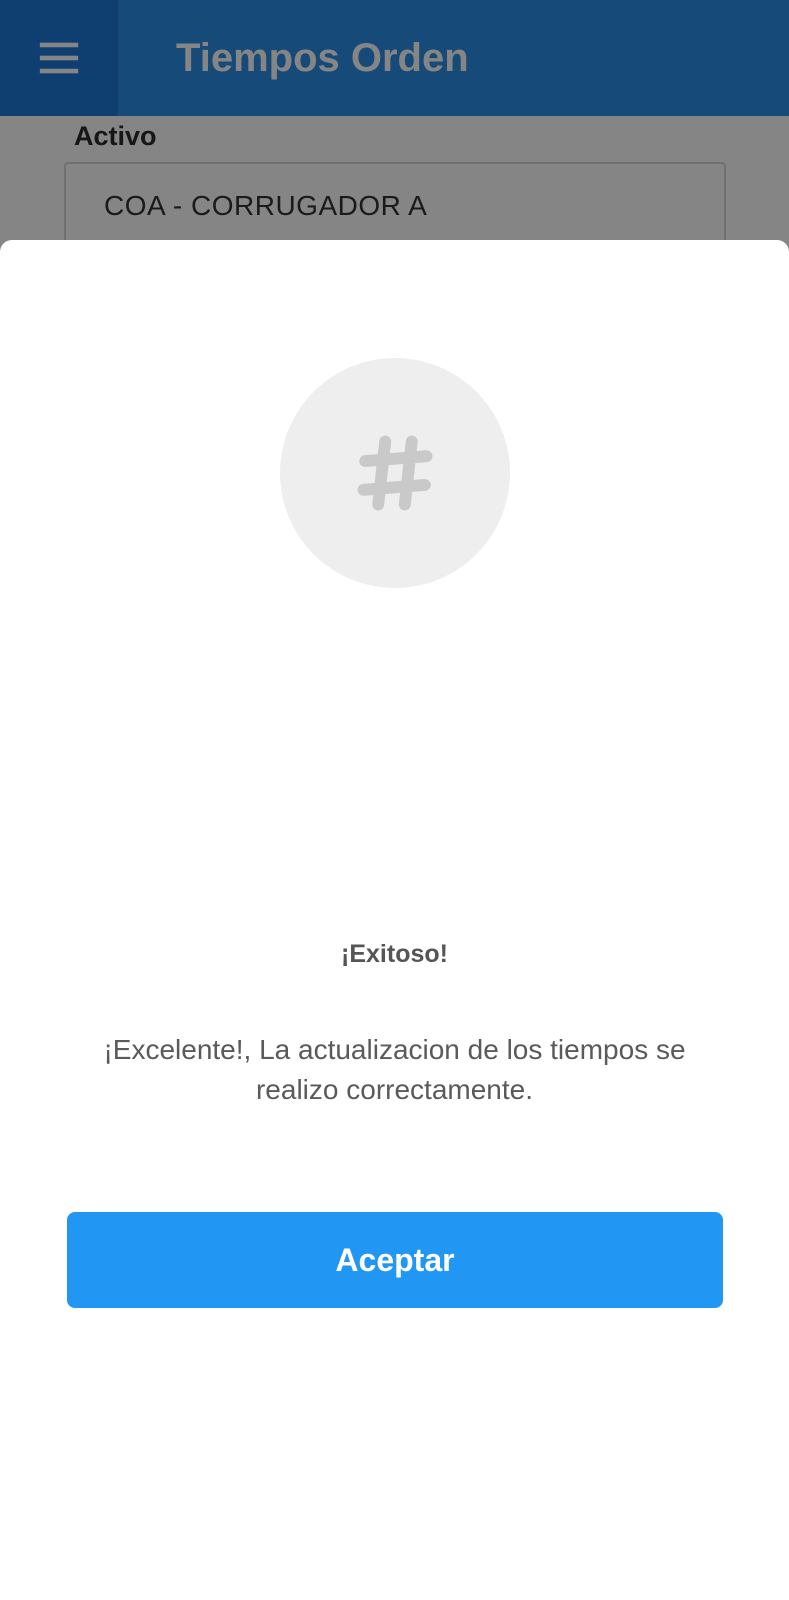 This screenshot has height=1600, width=789. I want to click on accept-button: Aceptar, so click(395, 1260).